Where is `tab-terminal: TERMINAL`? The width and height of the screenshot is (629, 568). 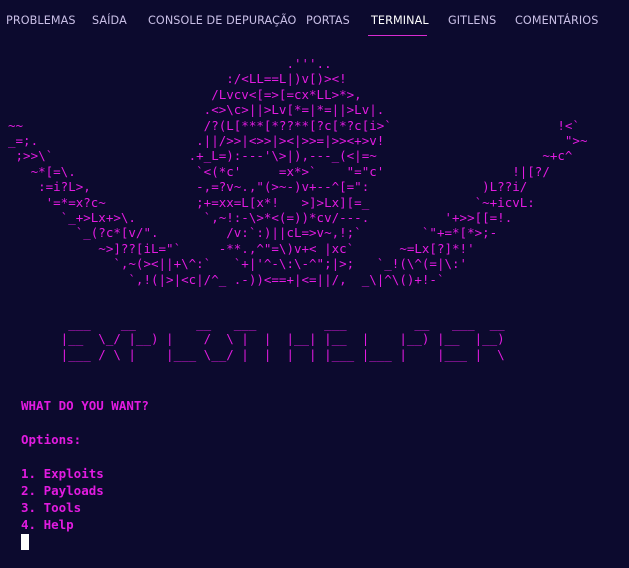
tab-terminal: TERMINAL is located at coordinates (400, 20).